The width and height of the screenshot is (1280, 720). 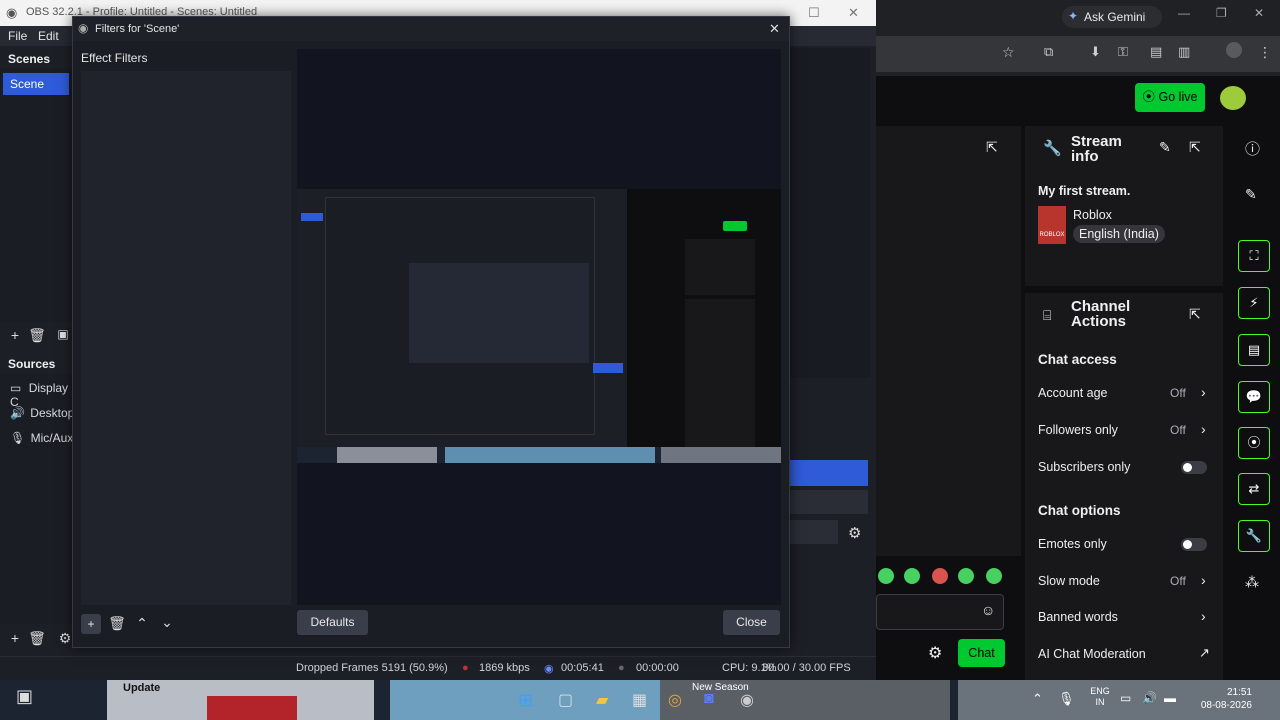 What do you see at coordinates (1194, 467) in the screenshot?
I see `subscribers-only-toggle` at bounding box center [1194, 467].